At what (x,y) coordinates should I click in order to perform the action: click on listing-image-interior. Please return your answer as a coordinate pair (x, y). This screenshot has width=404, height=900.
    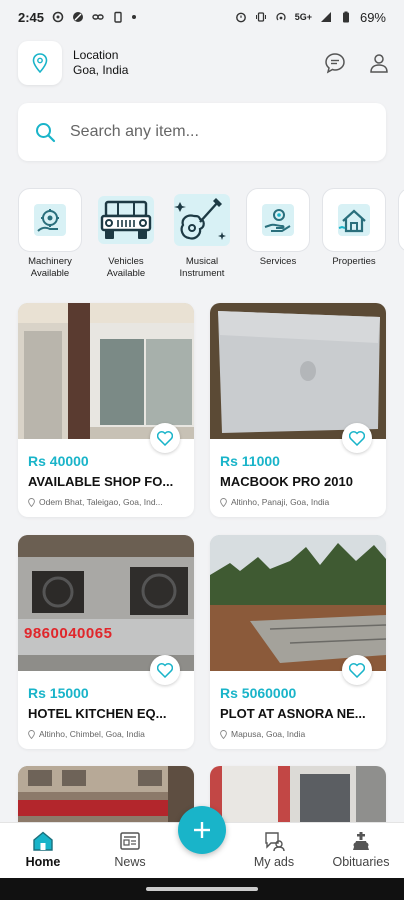
    Looking at the image, I should click on (298, 795).